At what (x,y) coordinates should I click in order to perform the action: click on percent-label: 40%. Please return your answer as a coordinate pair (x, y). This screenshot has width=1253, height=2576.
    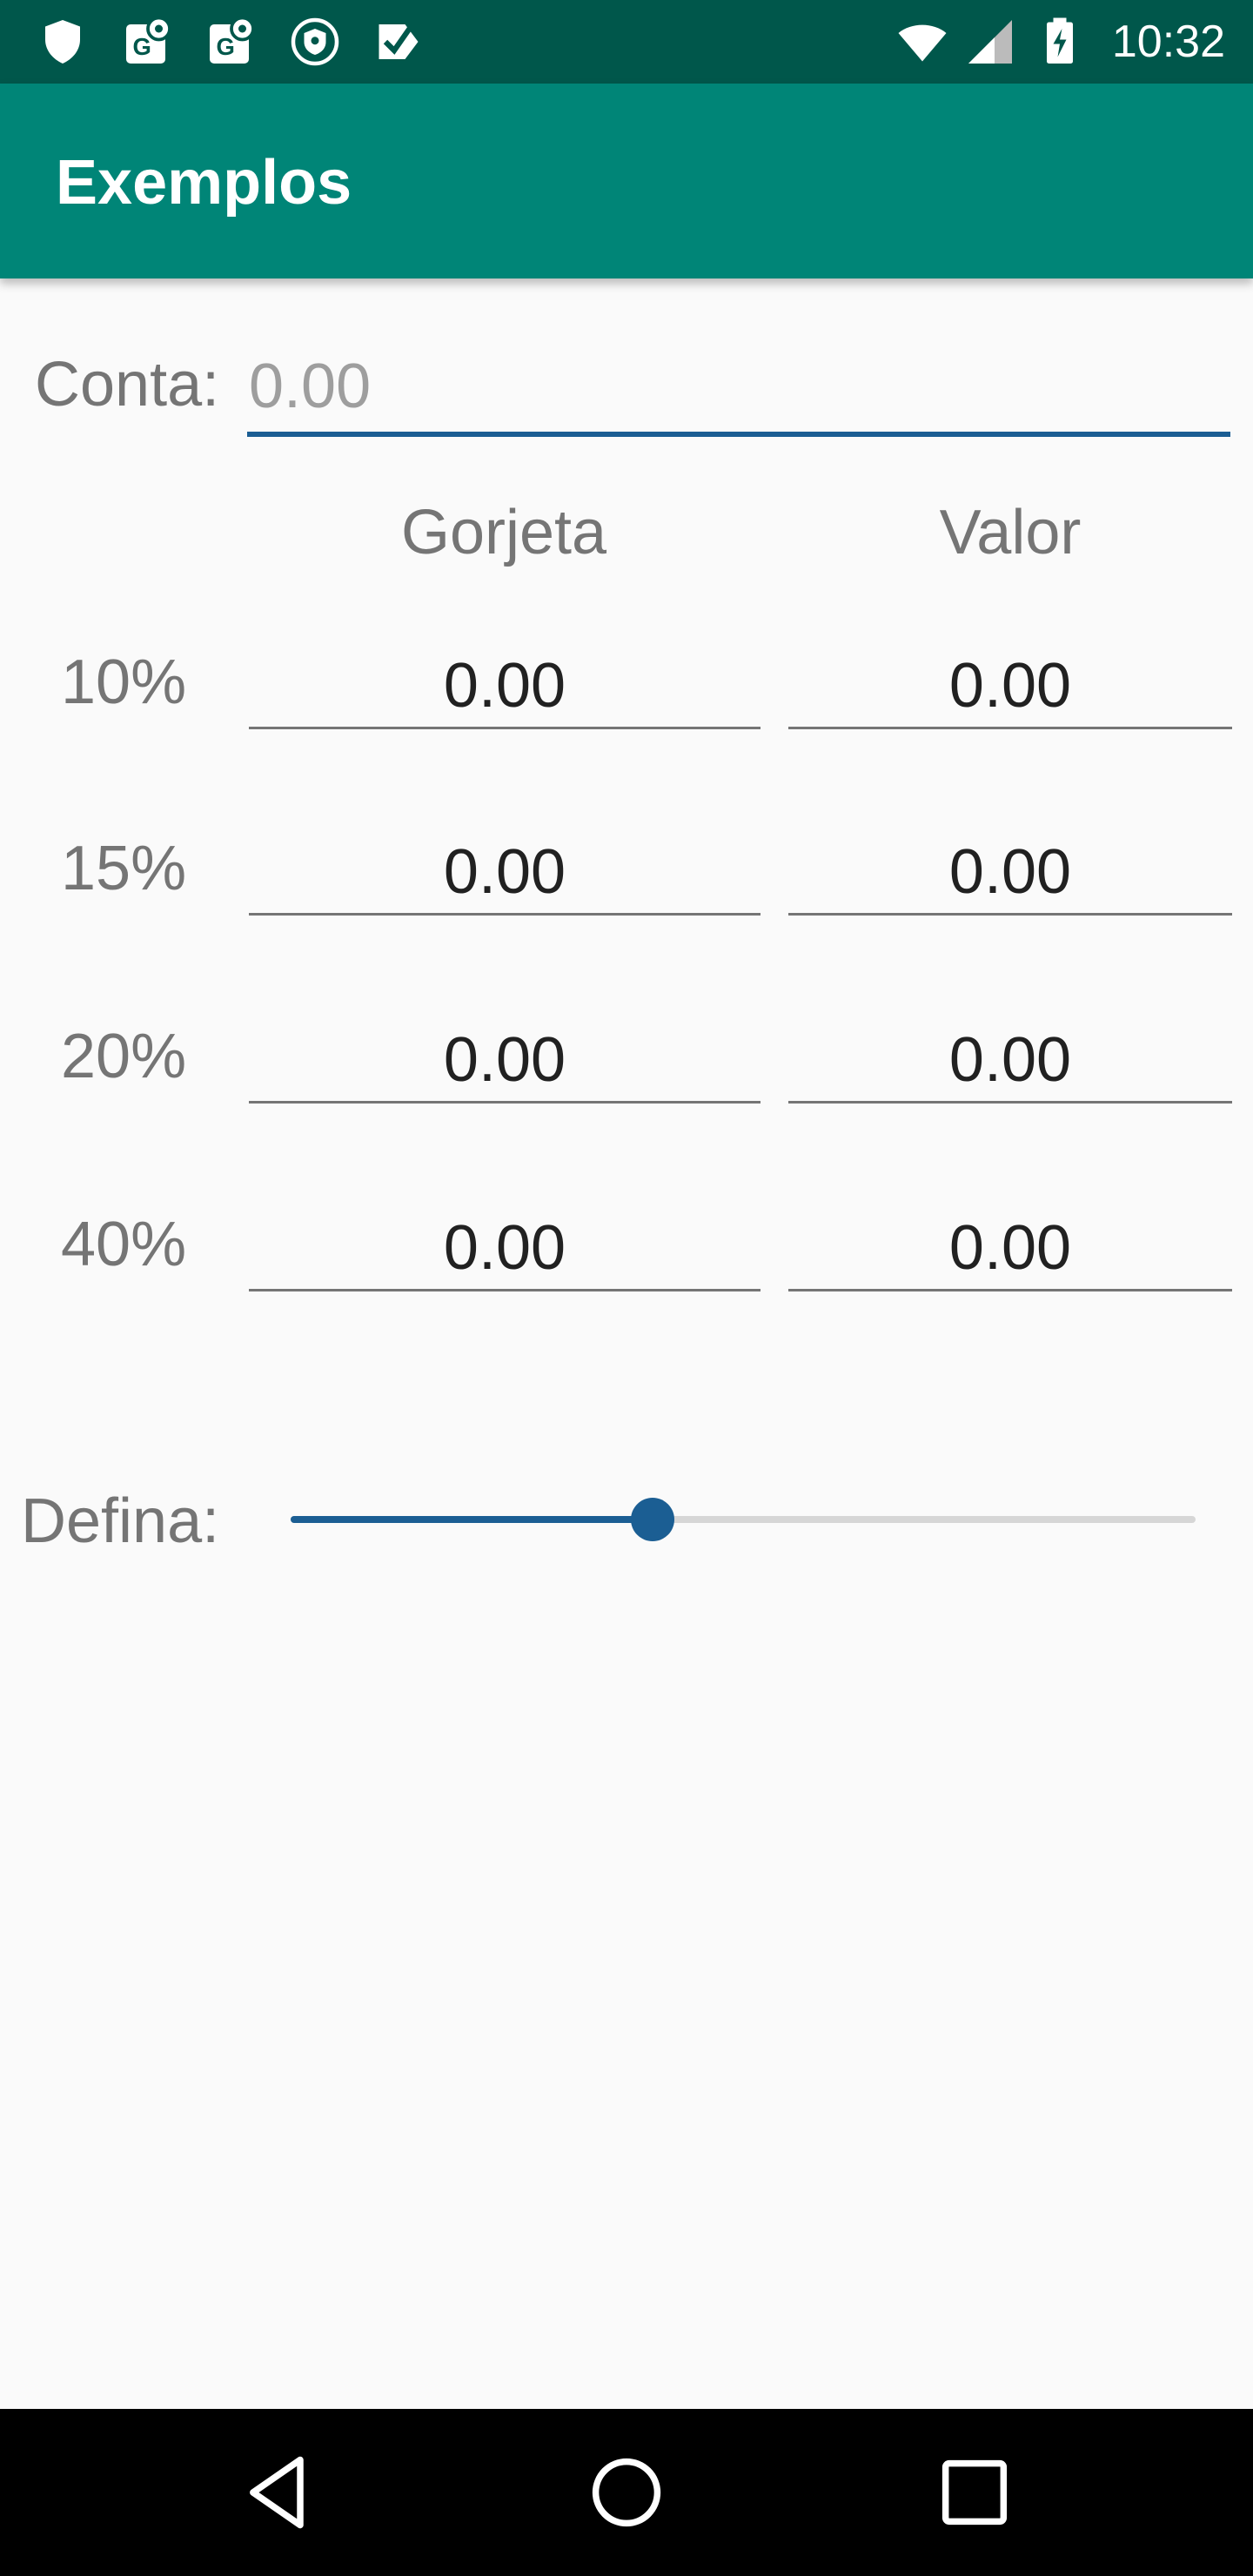
    Looking at the image, I should click on (124, 1244).